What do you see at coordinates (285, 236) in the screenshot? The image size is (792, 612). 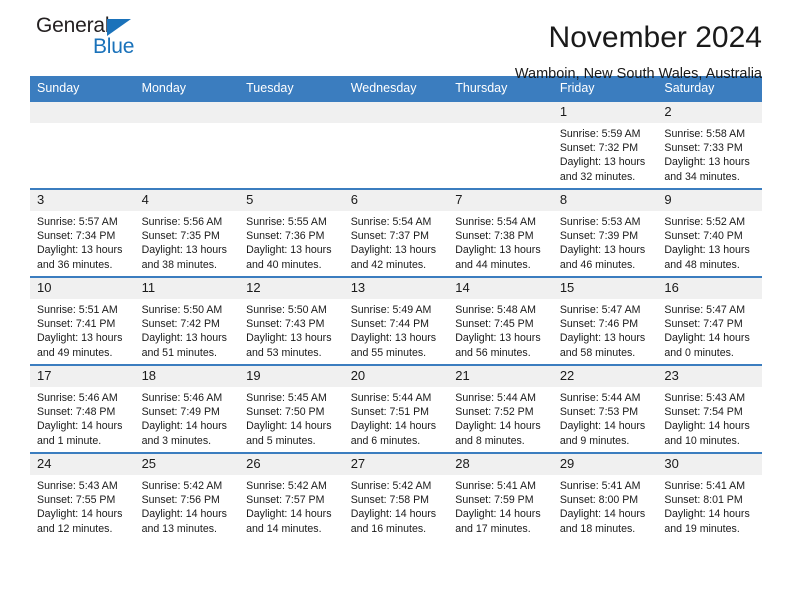 I see `day-event-line: Sunset: 7:36 PM` at bounding box center [285, 236].